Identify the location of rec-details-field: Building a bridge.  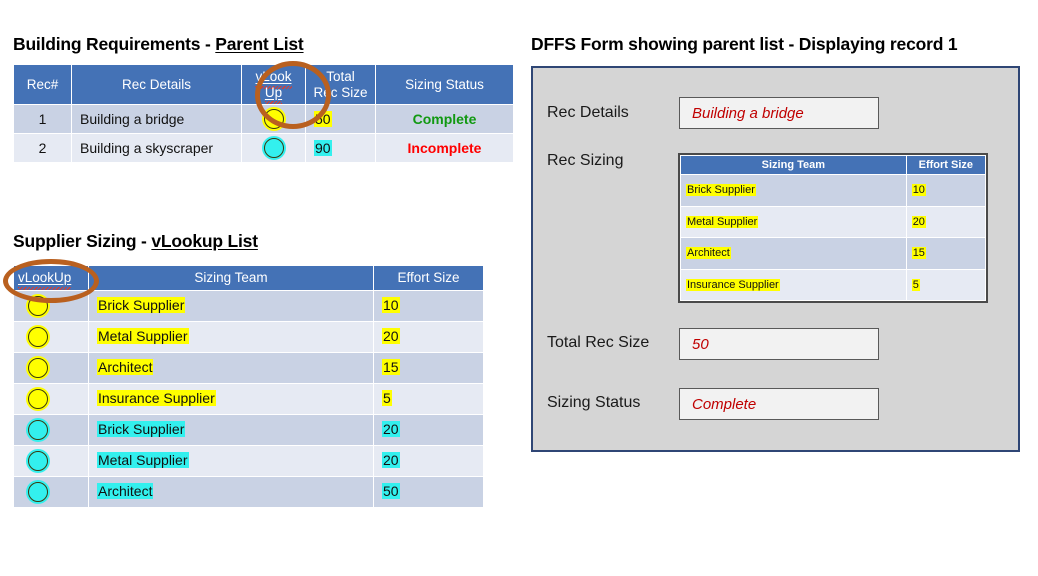
(779, 113).